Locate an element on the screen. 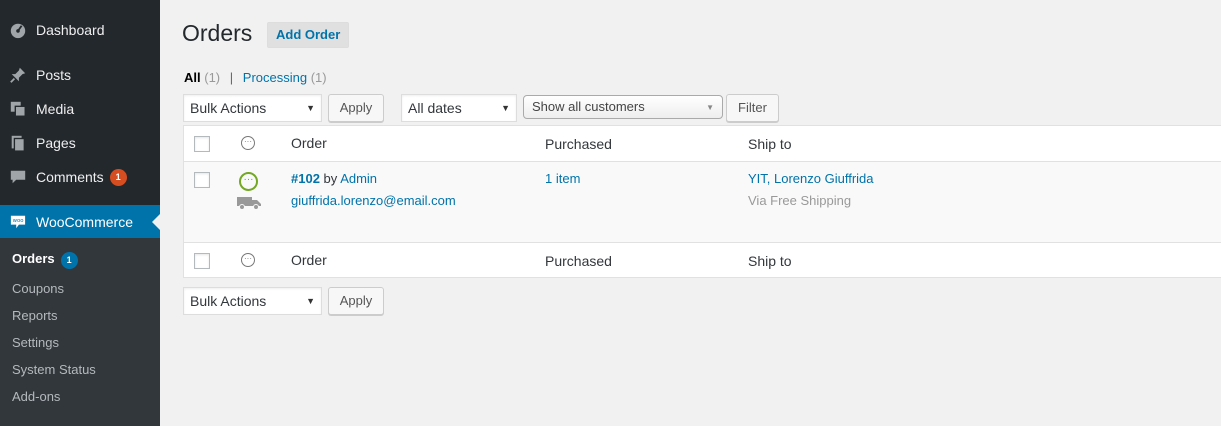 The width and height of the screenshot is (1221, 426). select-all-checkbox-footer is located at coordinates (202, 261).